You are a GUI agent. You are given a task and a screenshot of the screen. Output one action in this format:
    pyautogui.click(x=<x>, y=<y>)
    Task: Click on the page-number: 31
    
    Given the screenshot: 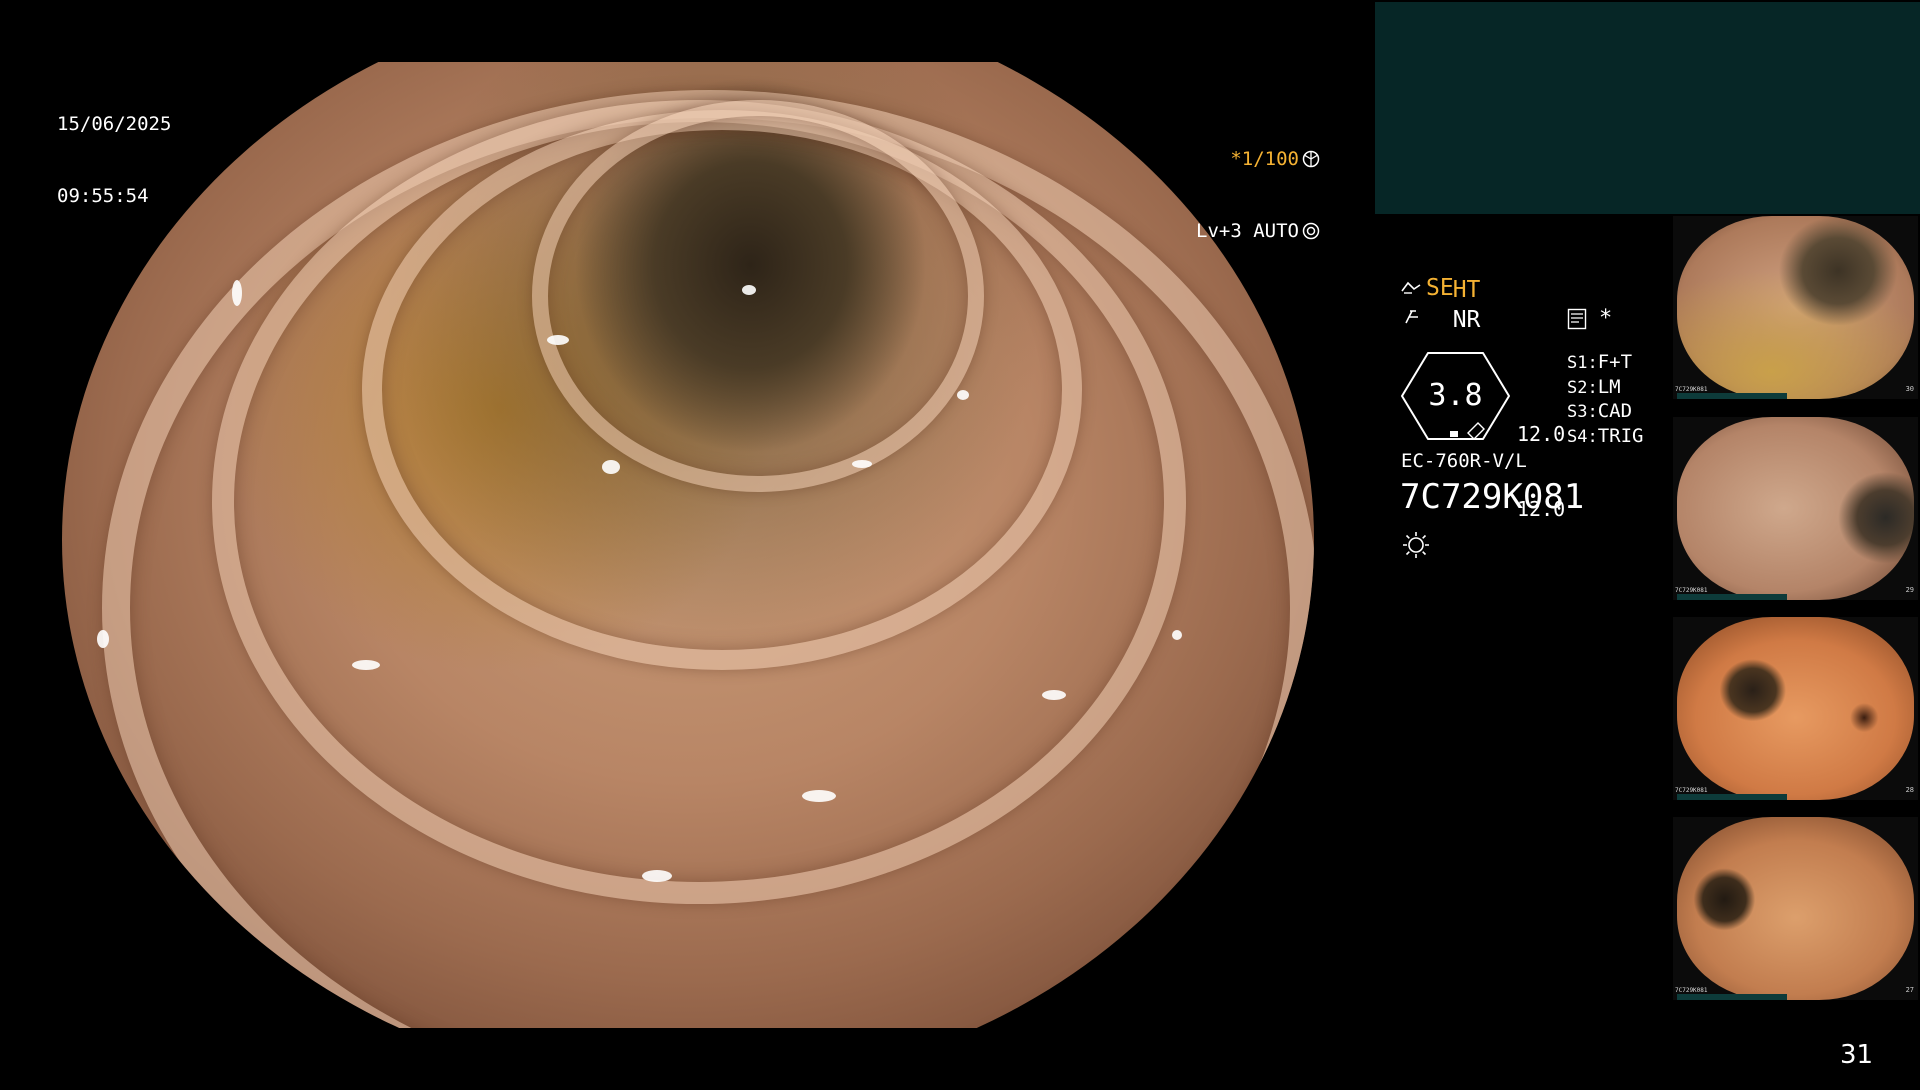 What is the action you would take?
    pyautogui.click(x=1857, y=1055)
    